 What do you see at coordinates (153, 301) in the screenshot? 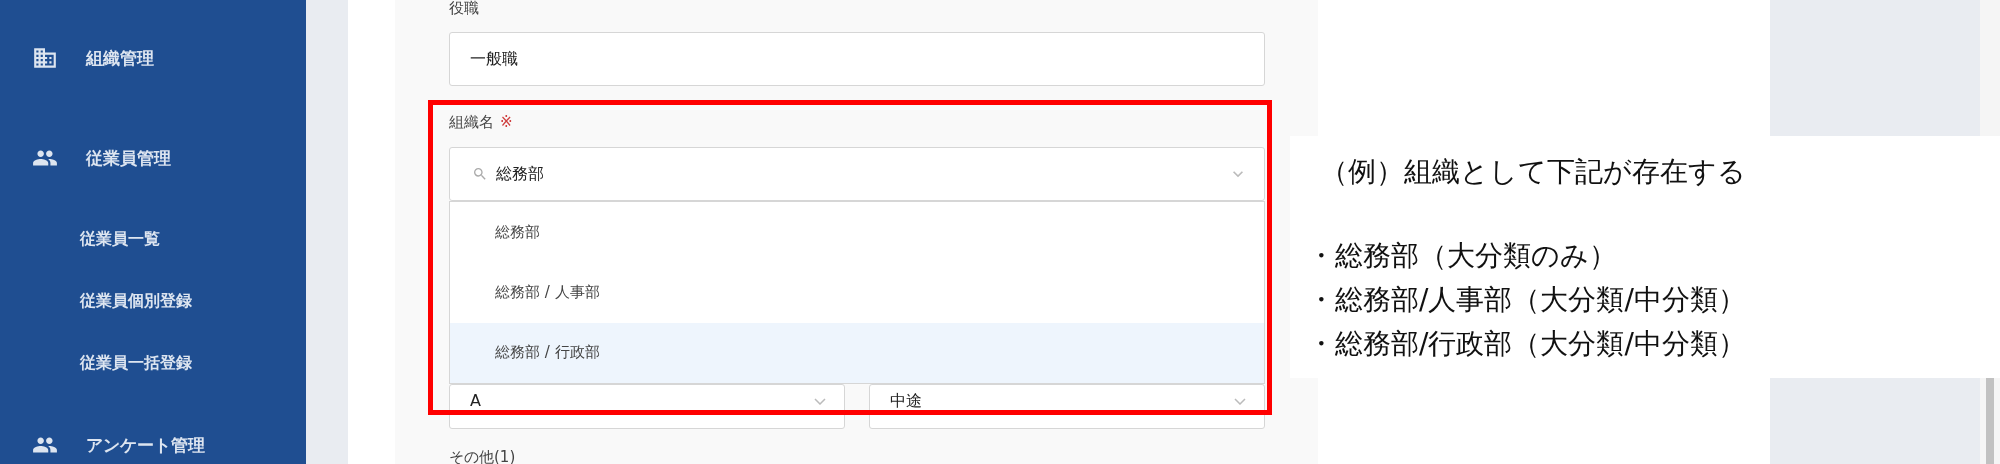
I see `nav-subitem: 従業員個別登録` at bounding box center [153, 301].